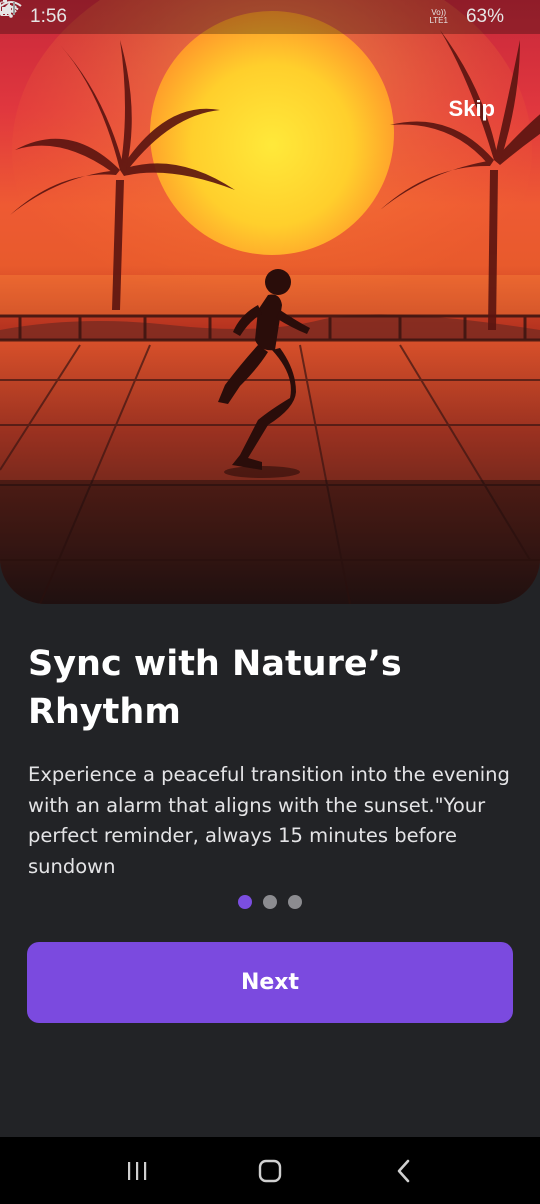  Describe the element at coordinates (472, 109) in the screenshot. I see `skip-button: Skip` at that location.